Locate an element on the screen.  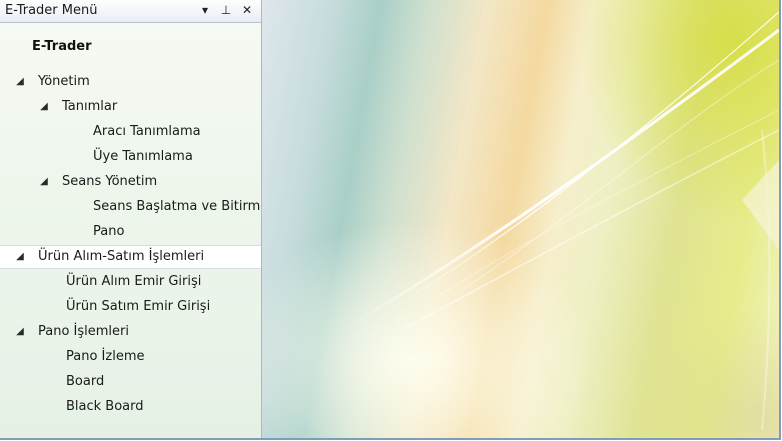
tree-item-black-board: Black Board is located at coordinates (130, 407).